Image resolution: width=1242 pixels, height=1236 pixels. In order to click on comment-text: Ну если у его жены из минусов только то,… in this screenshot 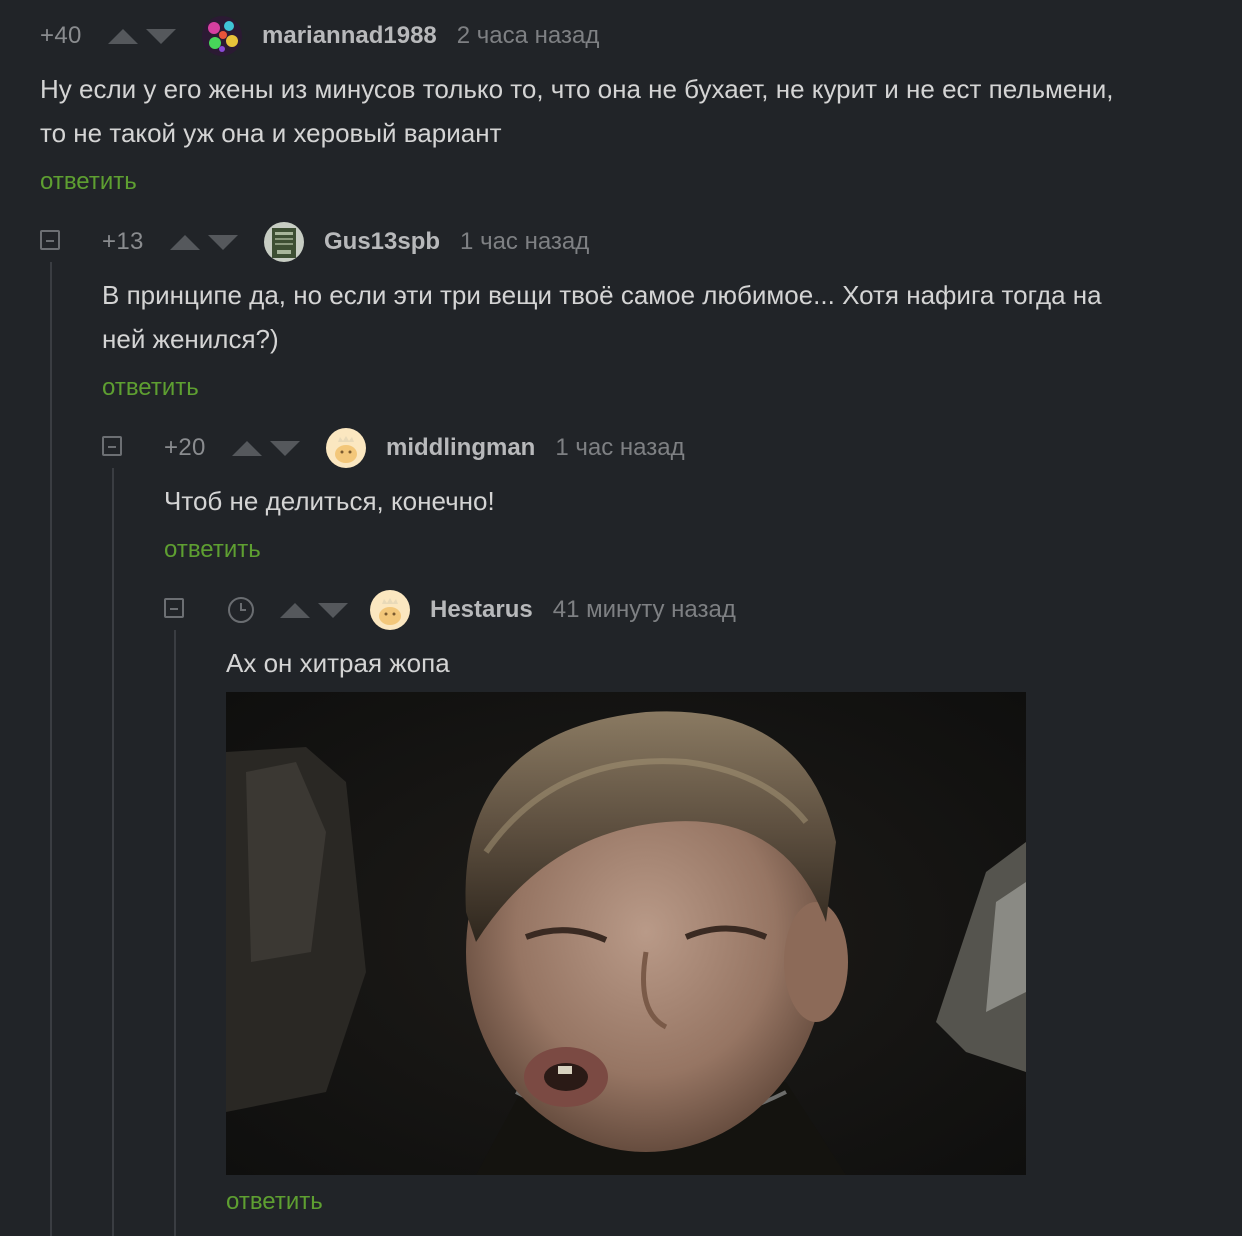, I will do `click(577, 111)`.